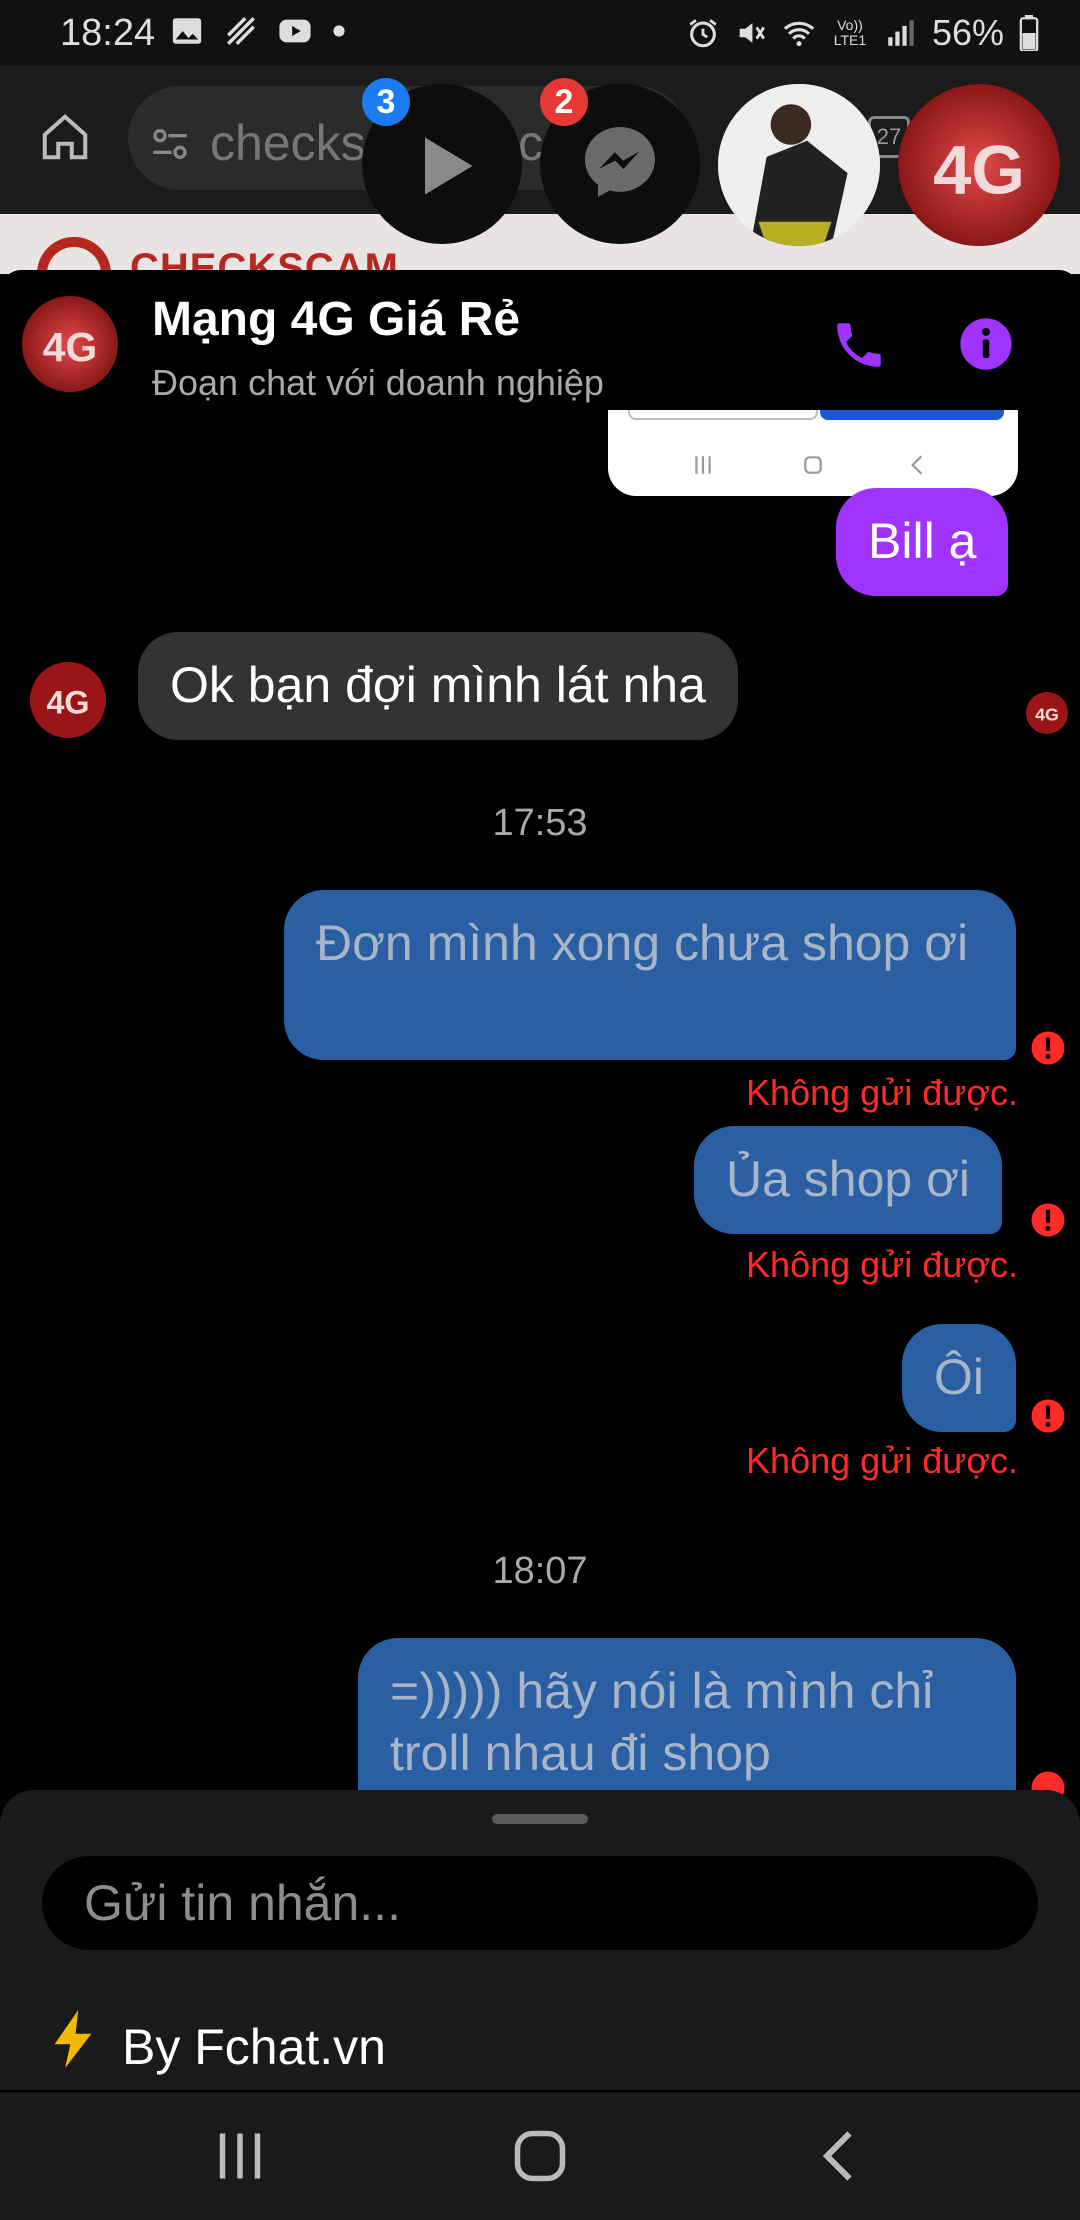 This screenshot has height=2220, width=1080. I want to click on chathead-4g: 4G, so click(979, 165).